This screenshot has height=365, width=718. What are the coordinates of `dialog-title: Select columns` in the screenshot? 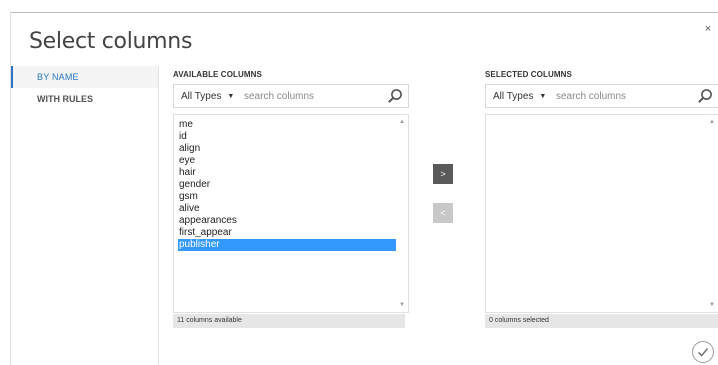 It's located at (111, 41).